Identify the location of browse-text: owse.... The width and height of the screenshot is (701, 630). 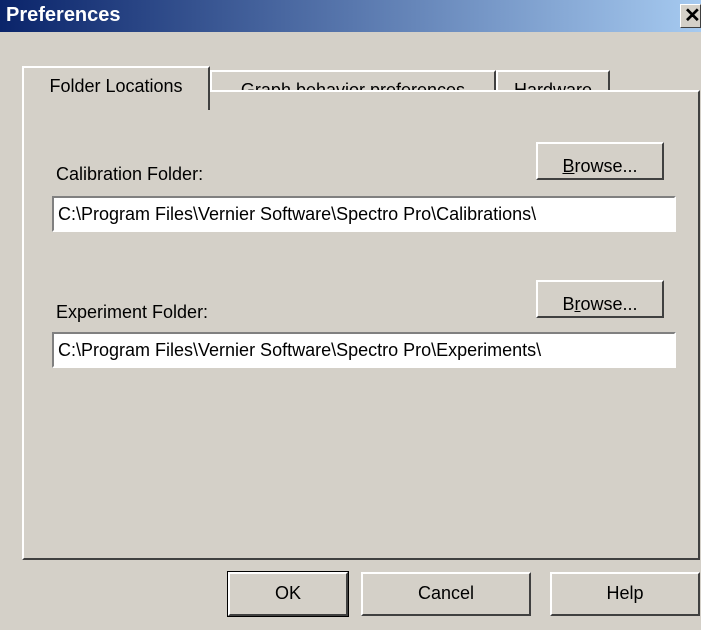
(609, 304).